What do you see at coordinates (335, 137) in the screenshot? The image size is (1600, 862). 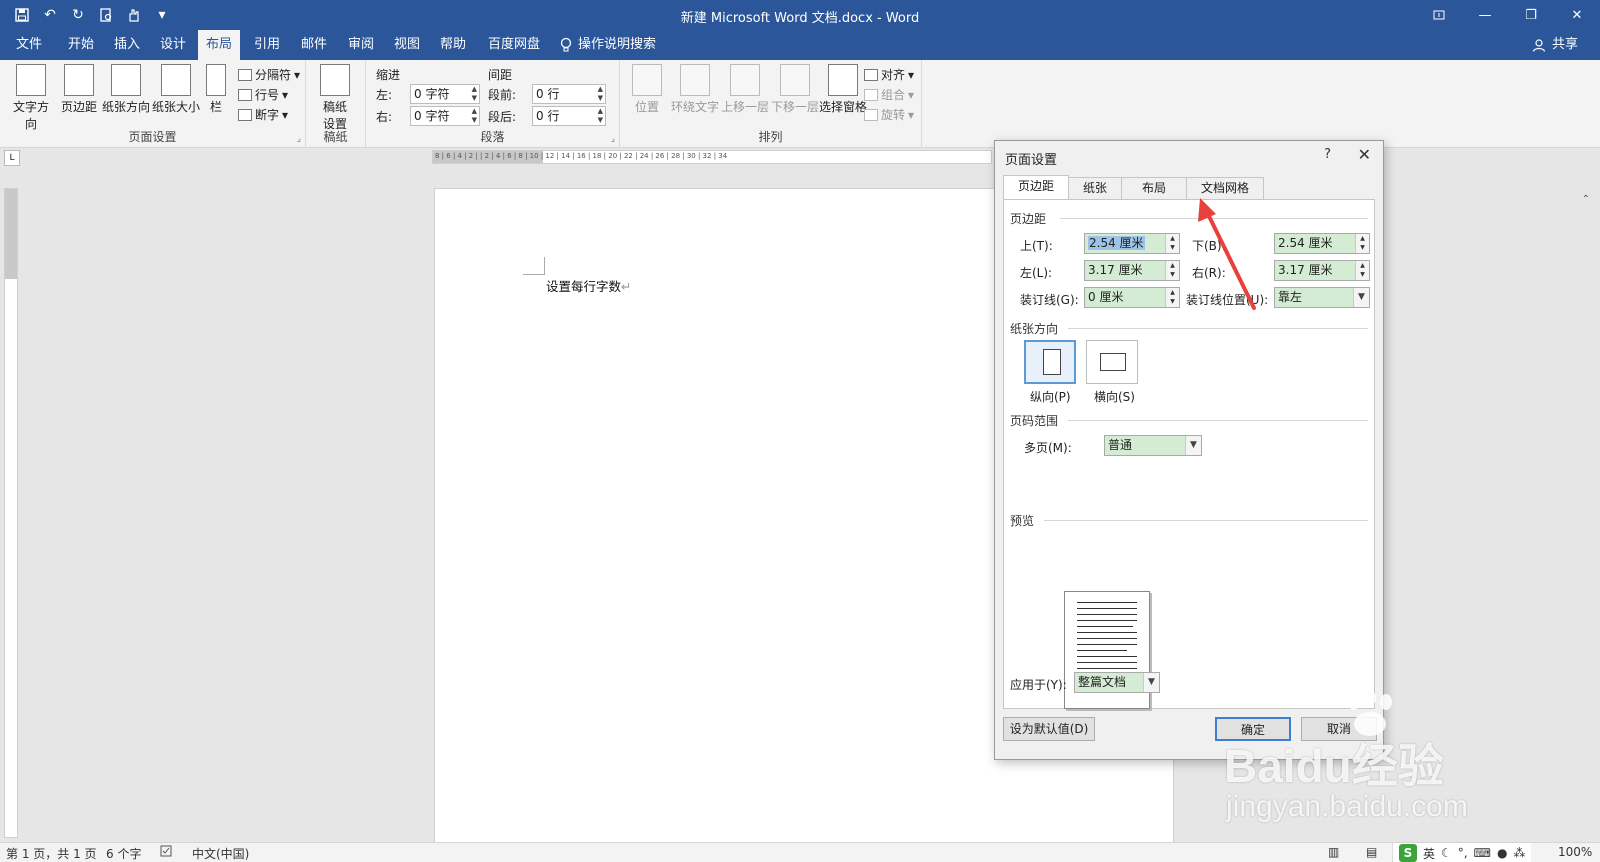 I see `group-label-draft: 稿纸` at bounding box center [335, 137].